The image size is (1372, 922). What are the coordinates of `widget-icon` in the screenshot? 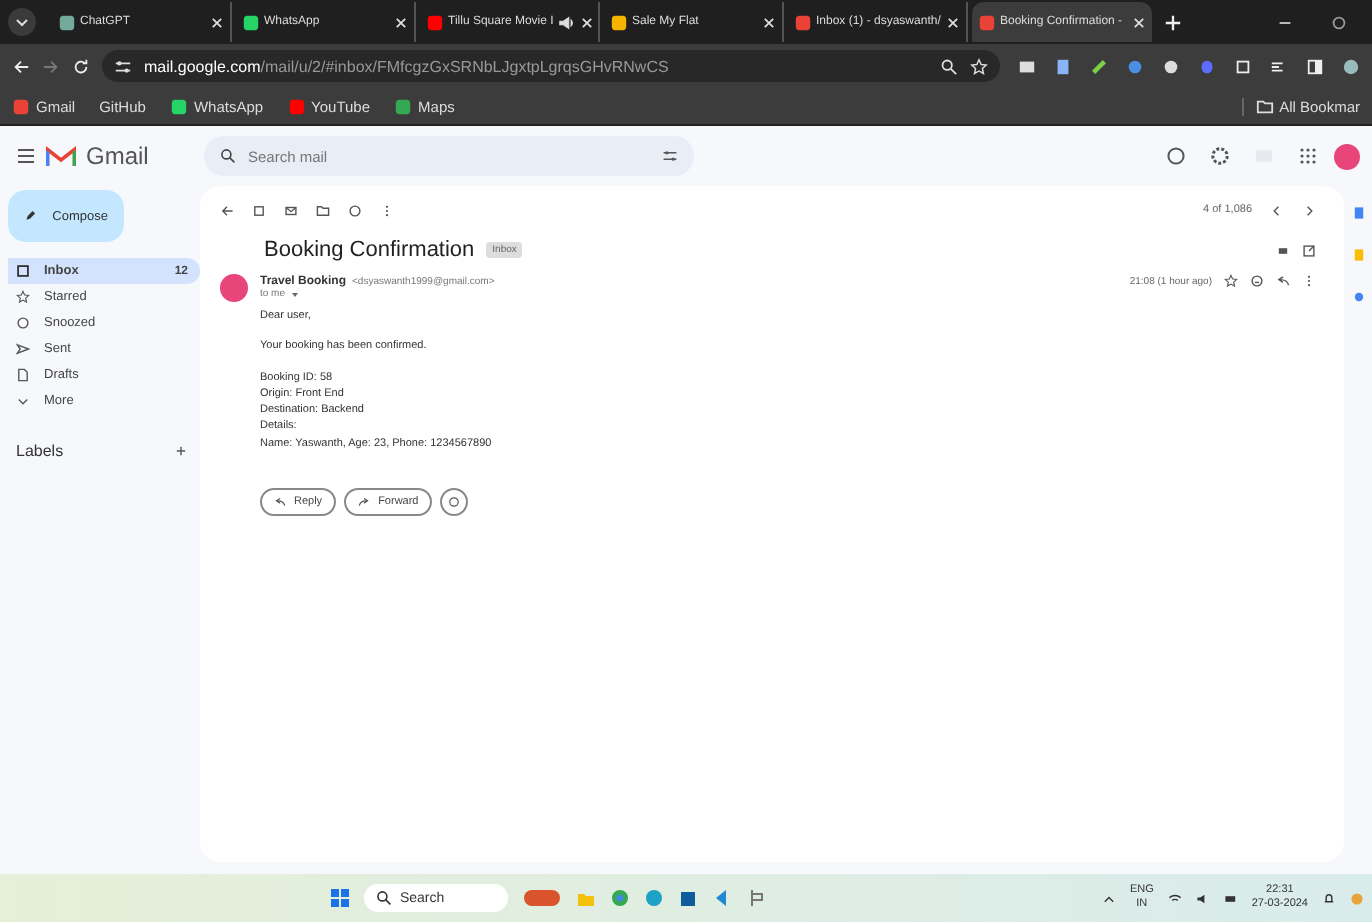 It's located at (541, 898).